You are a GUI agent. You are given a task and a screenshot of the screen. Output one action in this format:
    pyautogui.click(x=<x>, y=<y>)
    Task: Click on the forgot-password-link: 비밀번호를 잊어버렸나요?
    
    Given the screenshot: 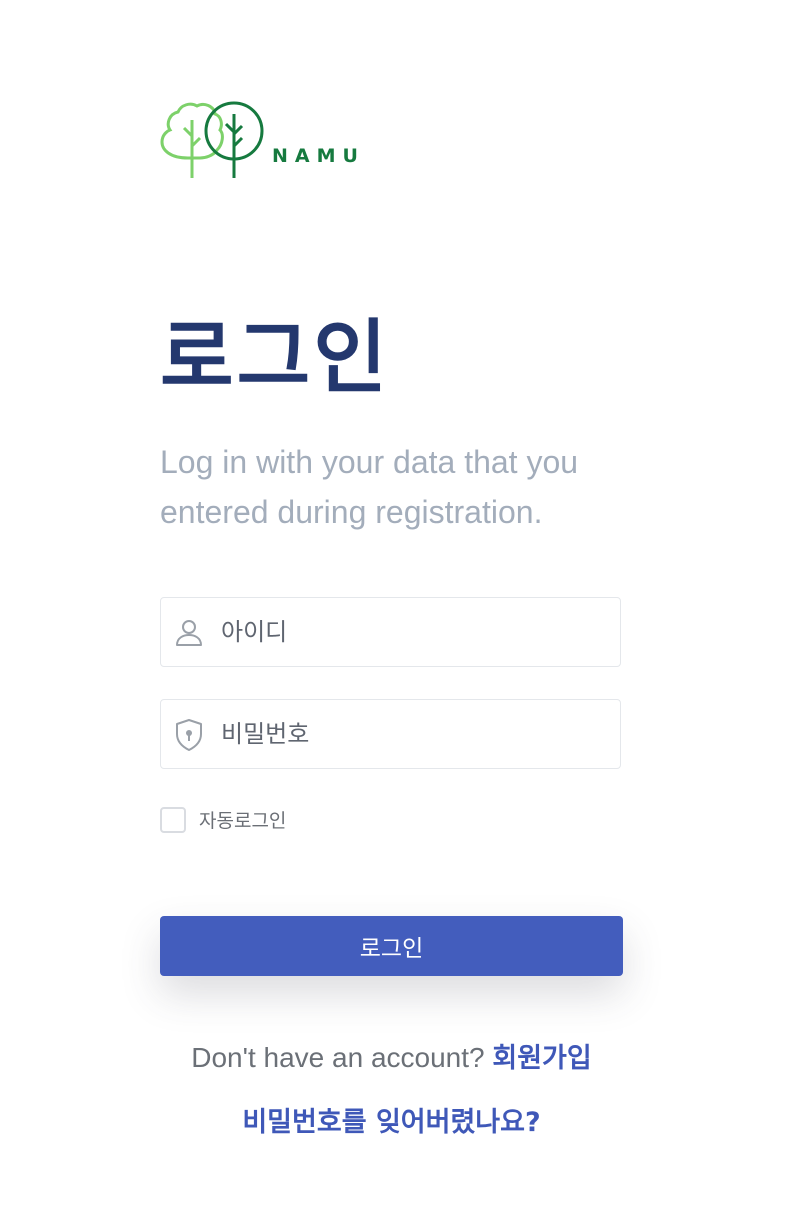 What is the action you would take?
    pyautogui.click(x=391, y=1119)
    